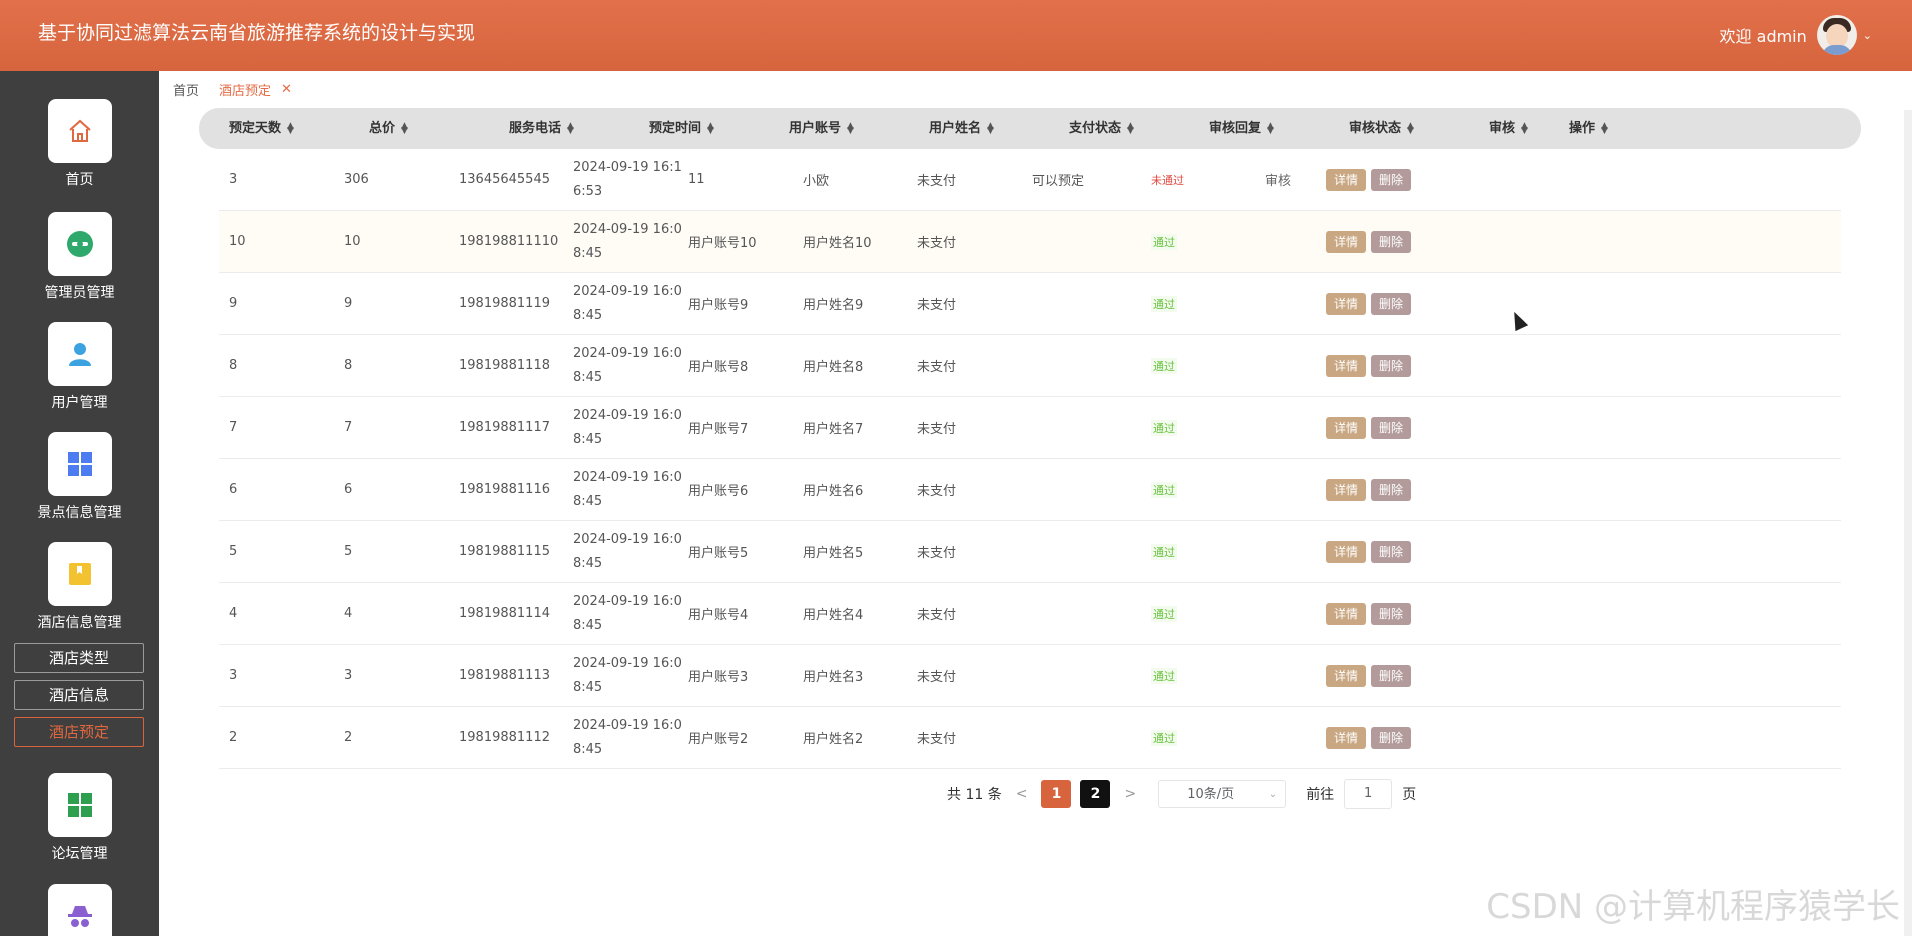  I want to click on cell-name: 用户姓名7, so click(833, 429).